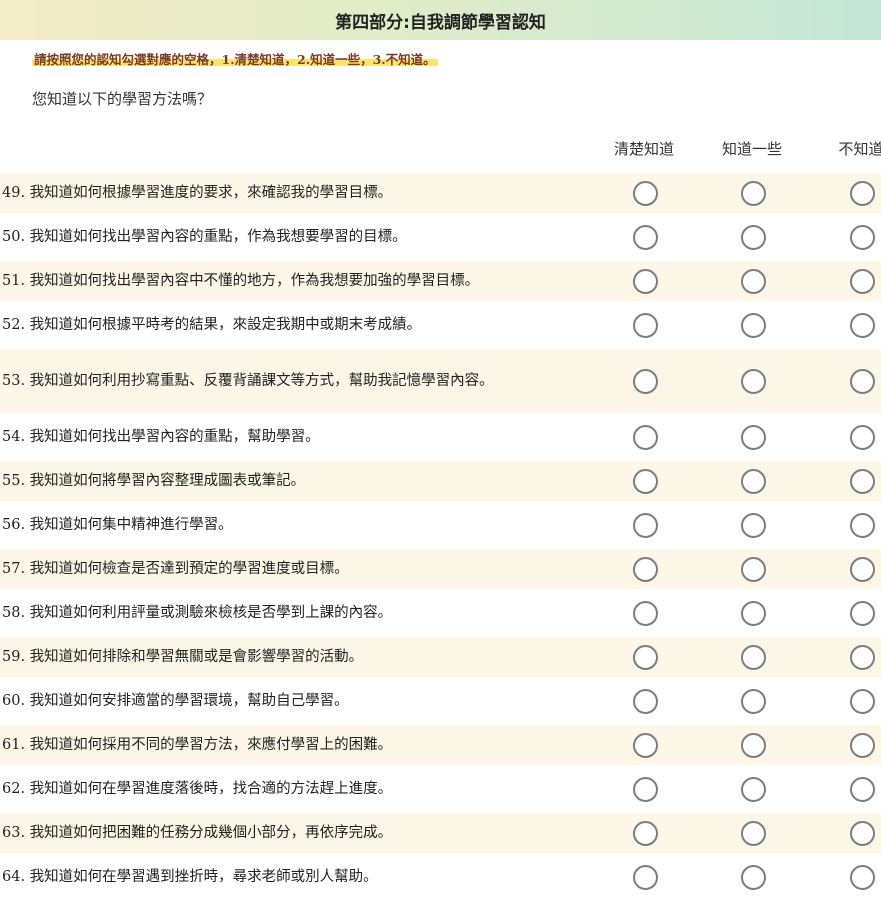 The width and height of the screenshot is (881, 900). What do you see at coordinates (440, 701) in the screenshot?
I see `question-row: 60. 我知道如何安排適當的學習環境，幫助自己學習。` at bounding box center [440, 701].